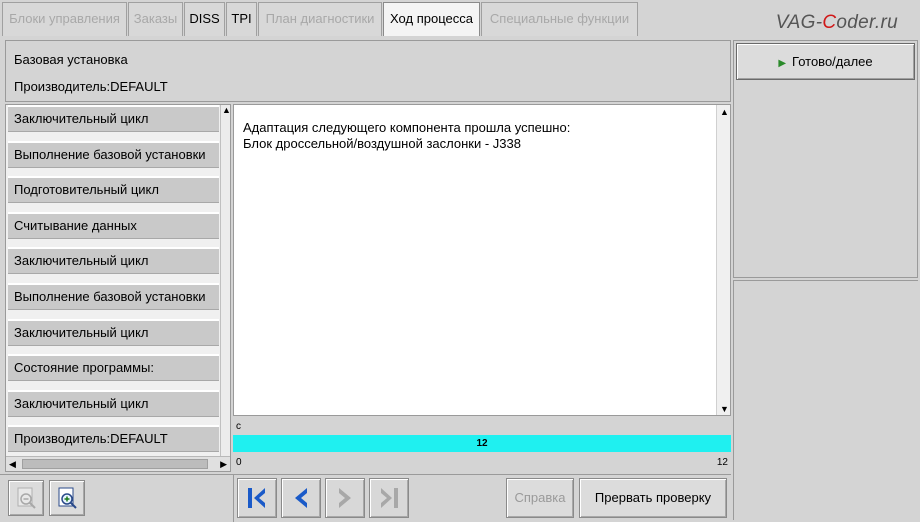 The height and width of the screenshot is (522, 920). What do you see at coordinates (825, 400) in the screenshot?
I see `right-lower-panel` at bounding box center [825, 400].